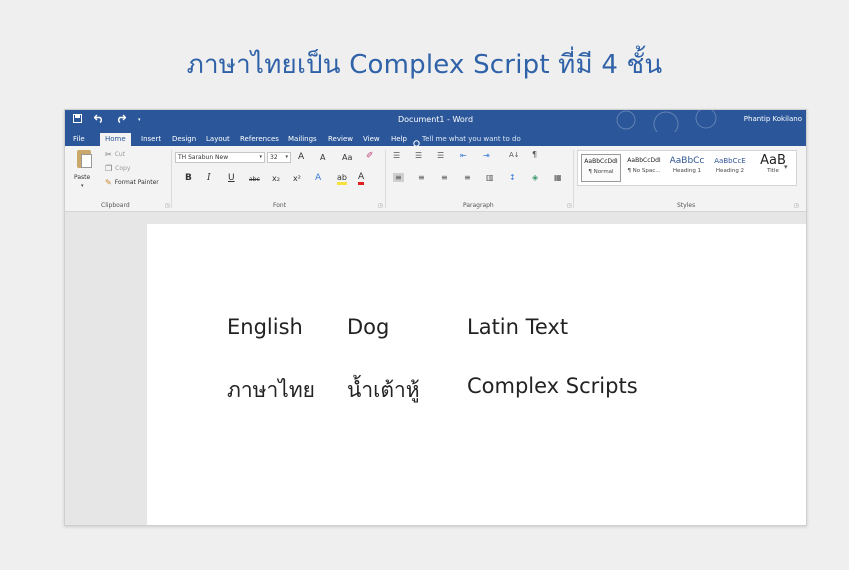  Describe the element at coordinates (84, 159) in the screenshot. I see `paste-icon` at that location.